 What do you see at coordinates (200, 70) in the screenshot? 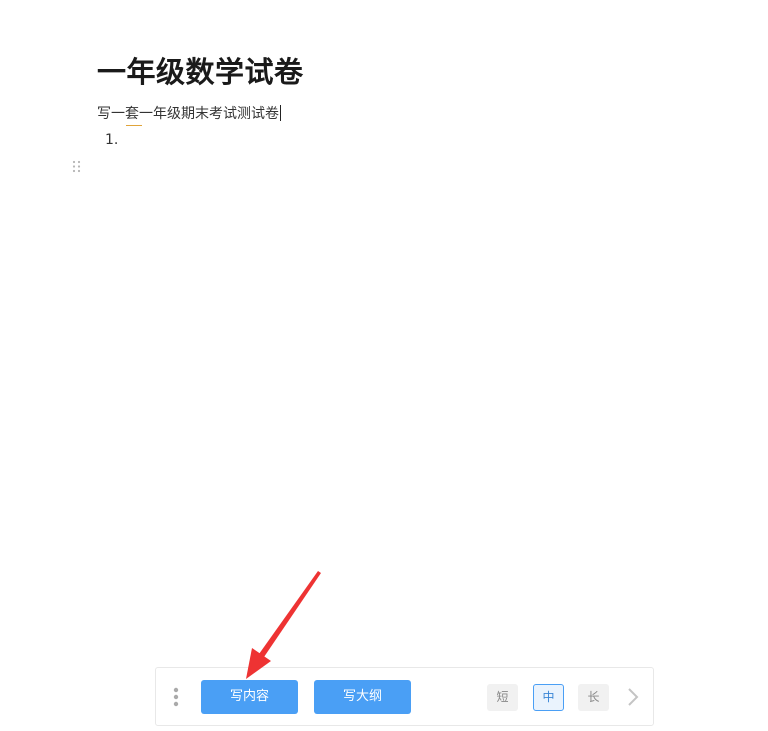
I see `document-title: 一年级数学试卷` at bounding box center [200, 70].